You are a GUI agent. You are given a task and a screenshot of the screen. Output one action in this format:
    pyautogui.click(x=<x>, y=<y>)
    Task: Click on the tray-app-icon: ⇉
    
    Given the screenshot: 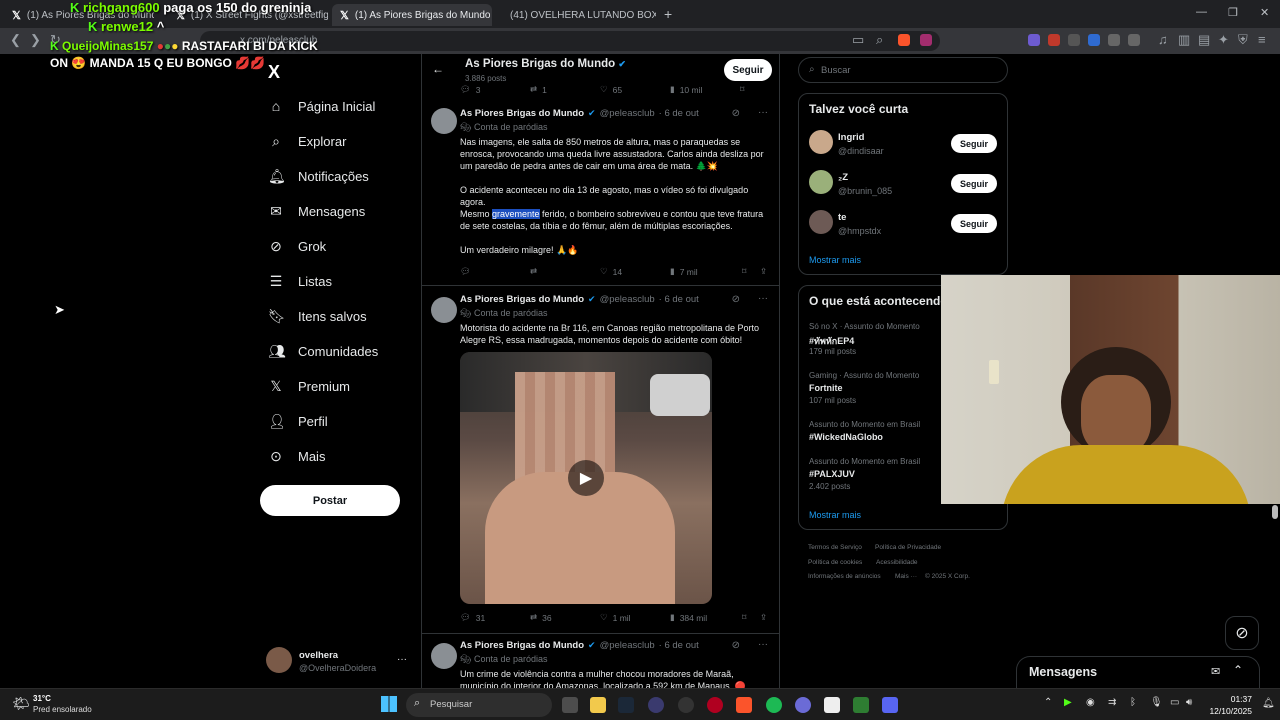 What is the action you would take?
    pyautogui.click(x=1112, y=702)
    